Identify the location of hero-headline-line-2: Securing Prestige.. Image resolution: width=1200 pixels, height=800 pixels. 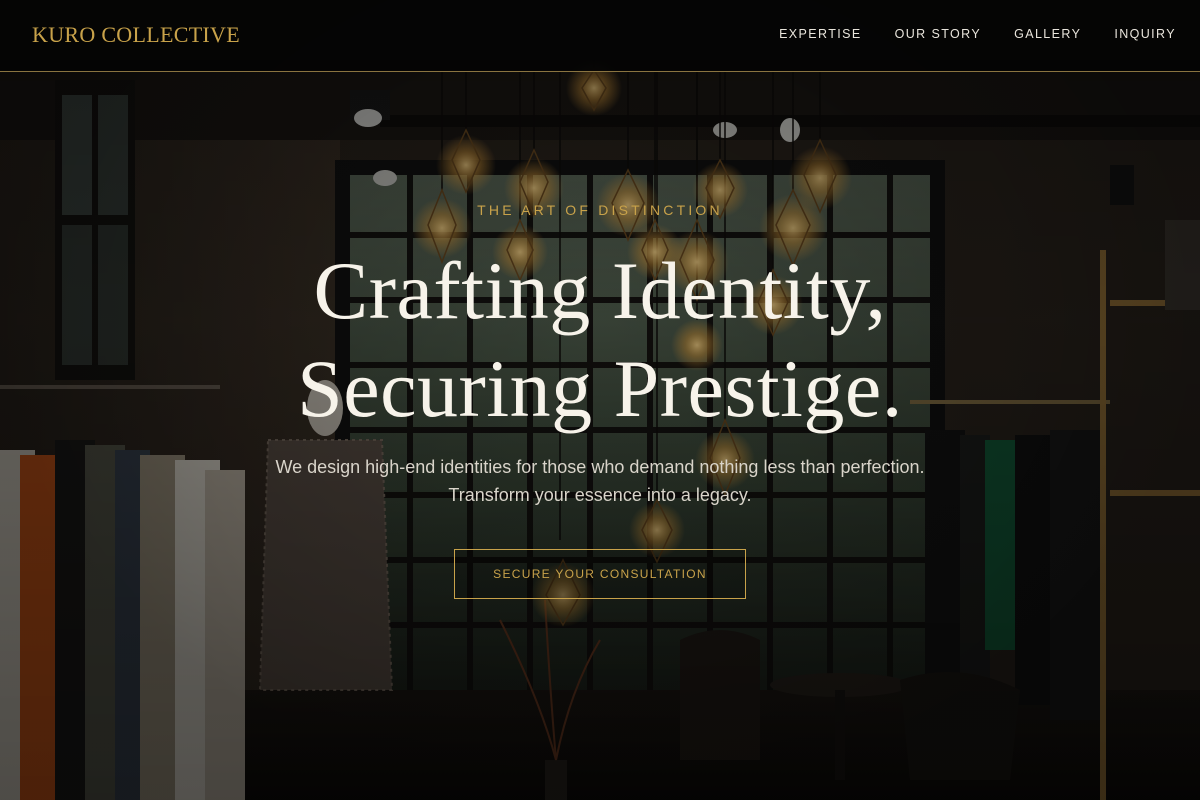
(600, 388).